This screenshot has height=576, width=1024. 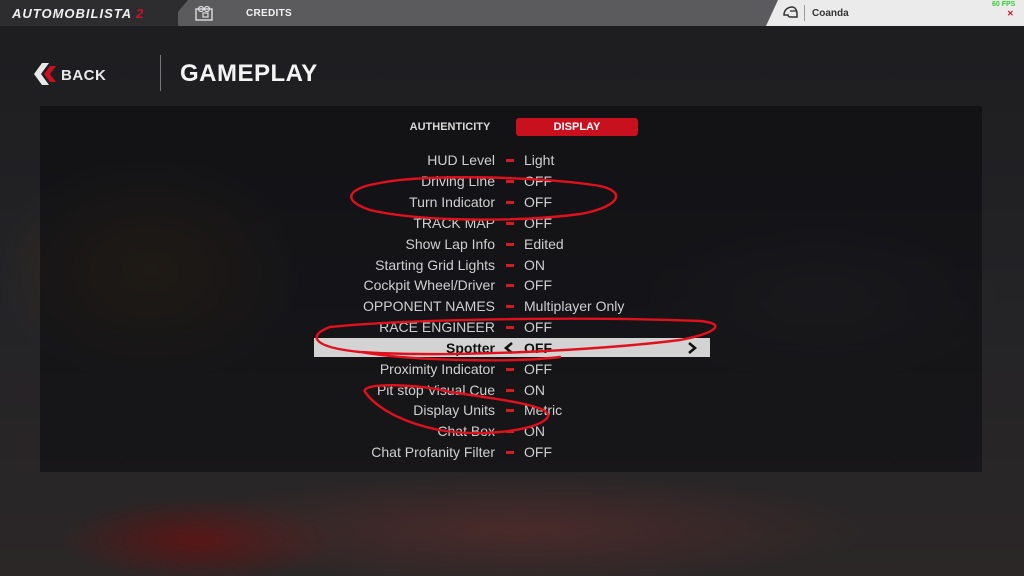 I want to click on tab-authenticity: AUTHENTICITY, so click(x=450, y=127).